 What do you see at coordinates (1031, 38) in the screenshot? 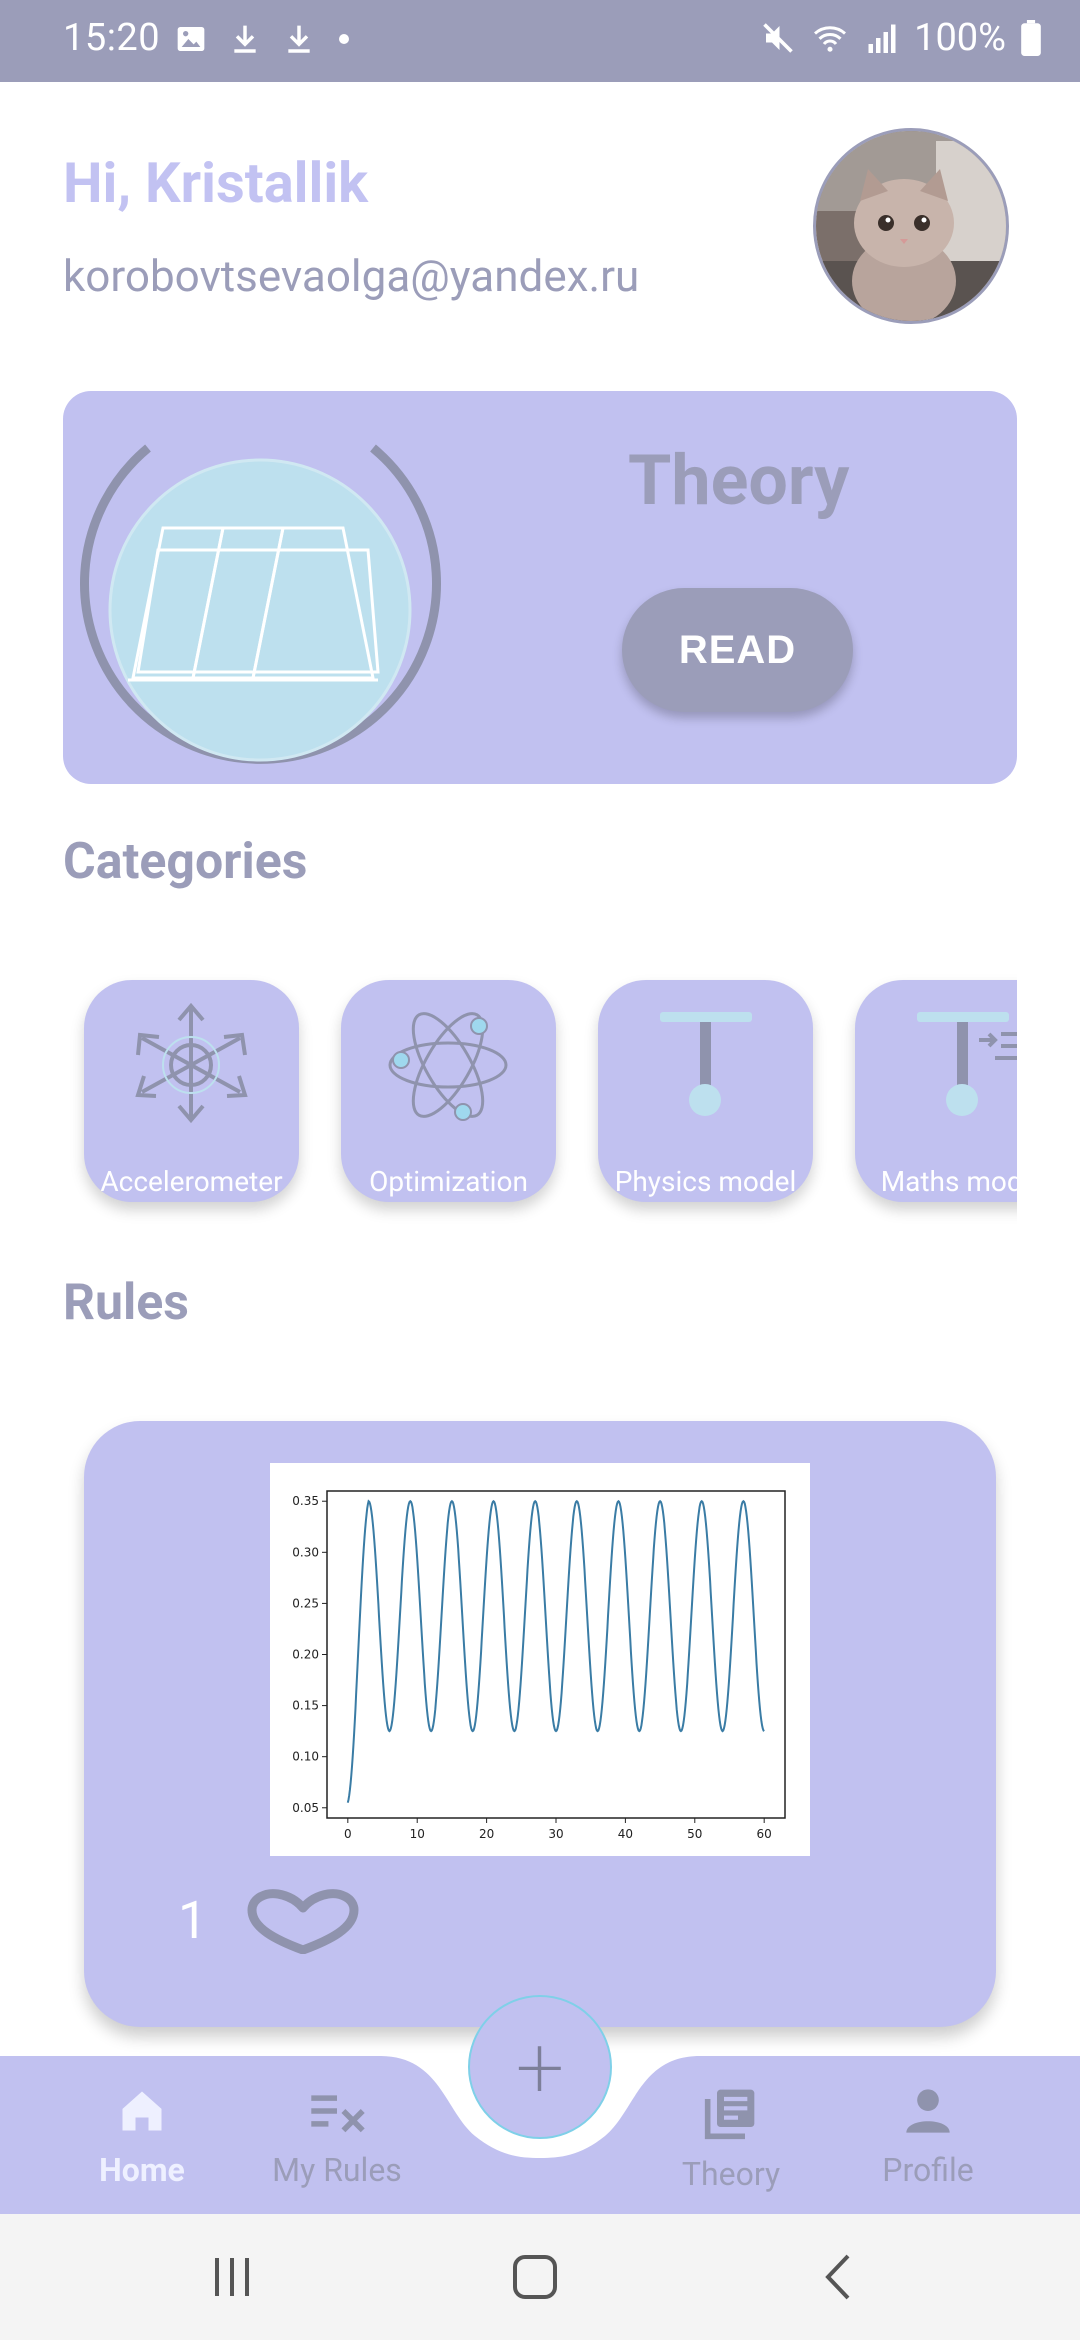
I see `battery-icon` at bounding box center [1031, 38].